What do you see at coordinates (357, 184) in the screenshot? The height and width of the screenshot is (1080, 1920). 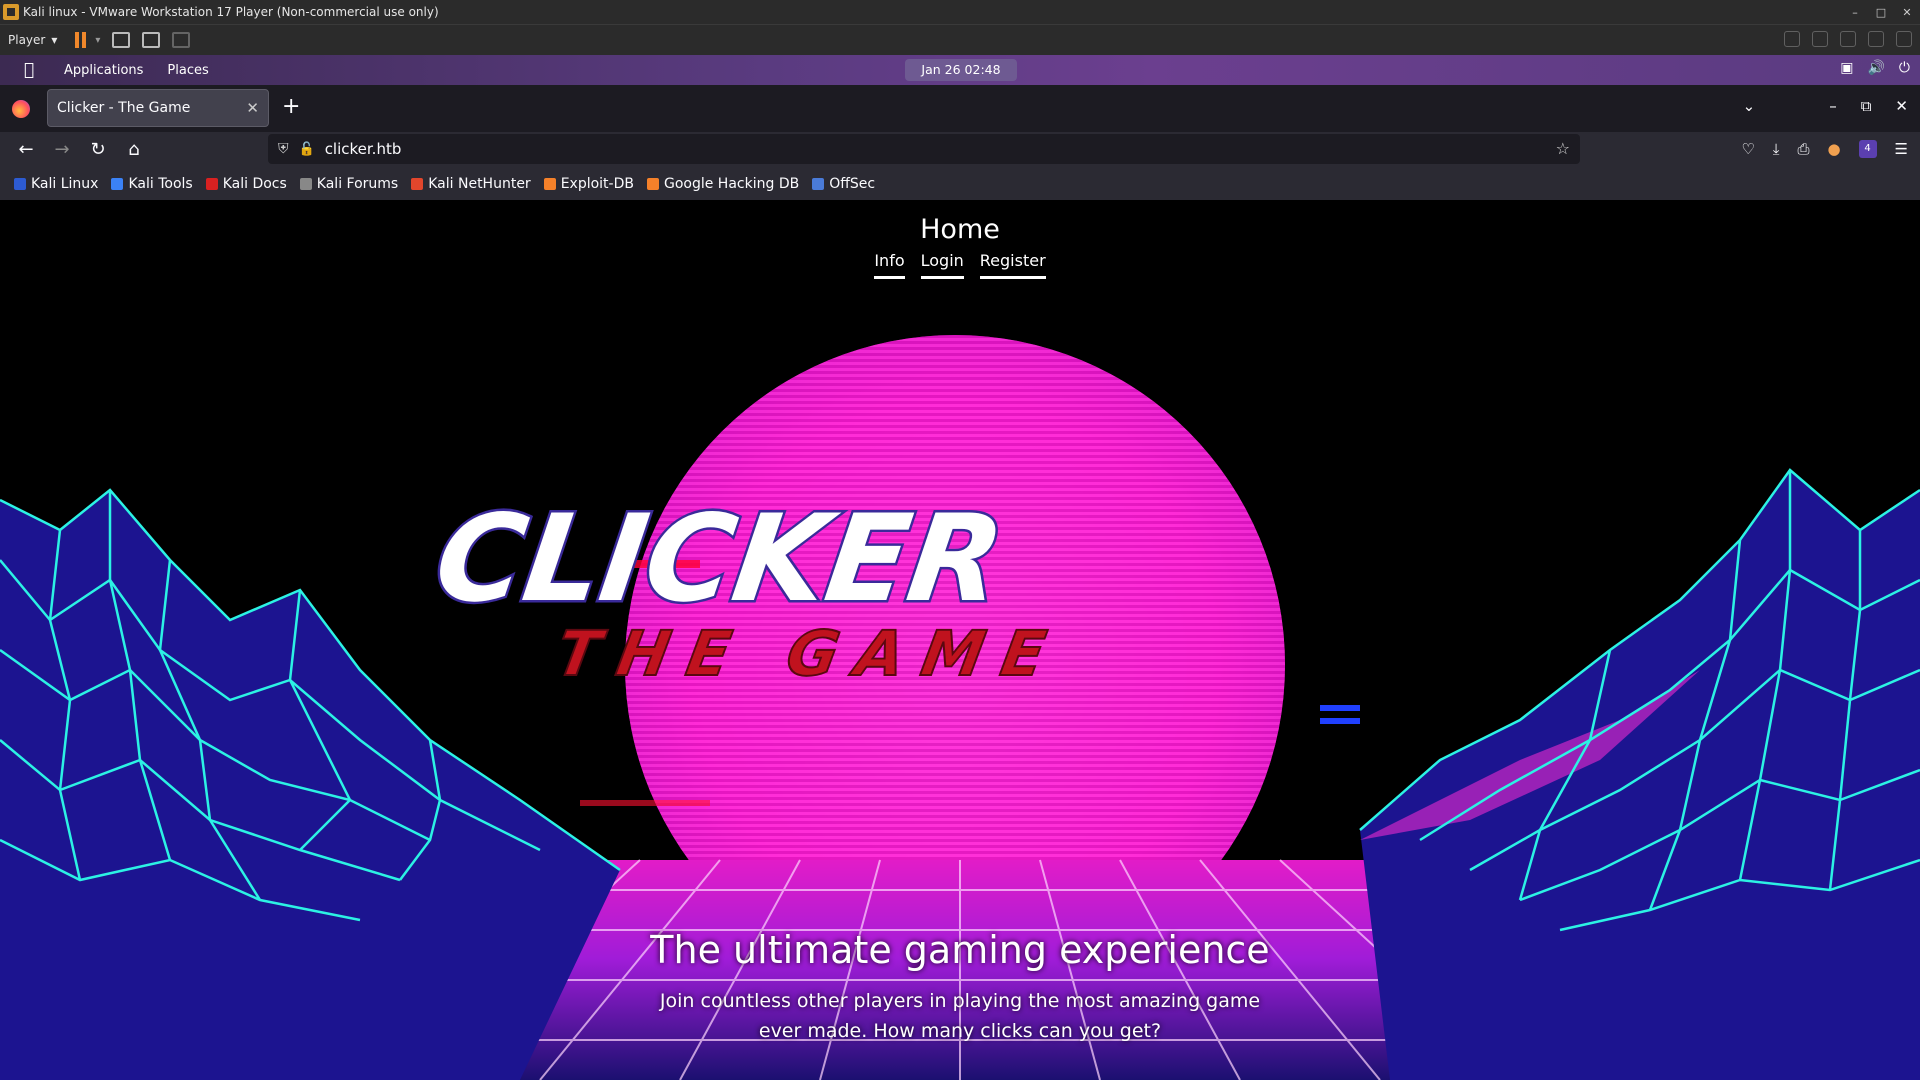 I see `bookmark-label: Kali Forums` at bounding box center [357, 184].